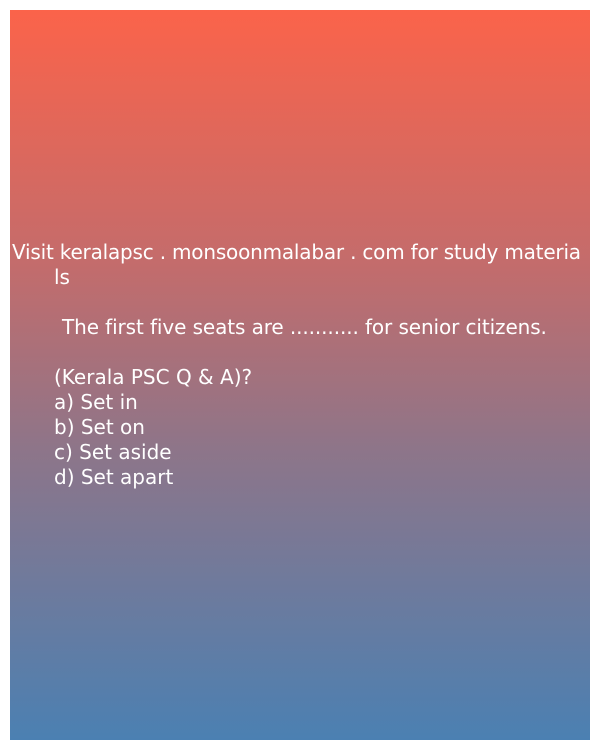  Describe the element at coordinates (96, 402) in the screenshot. I see `option-a: a) Set in` at that location.